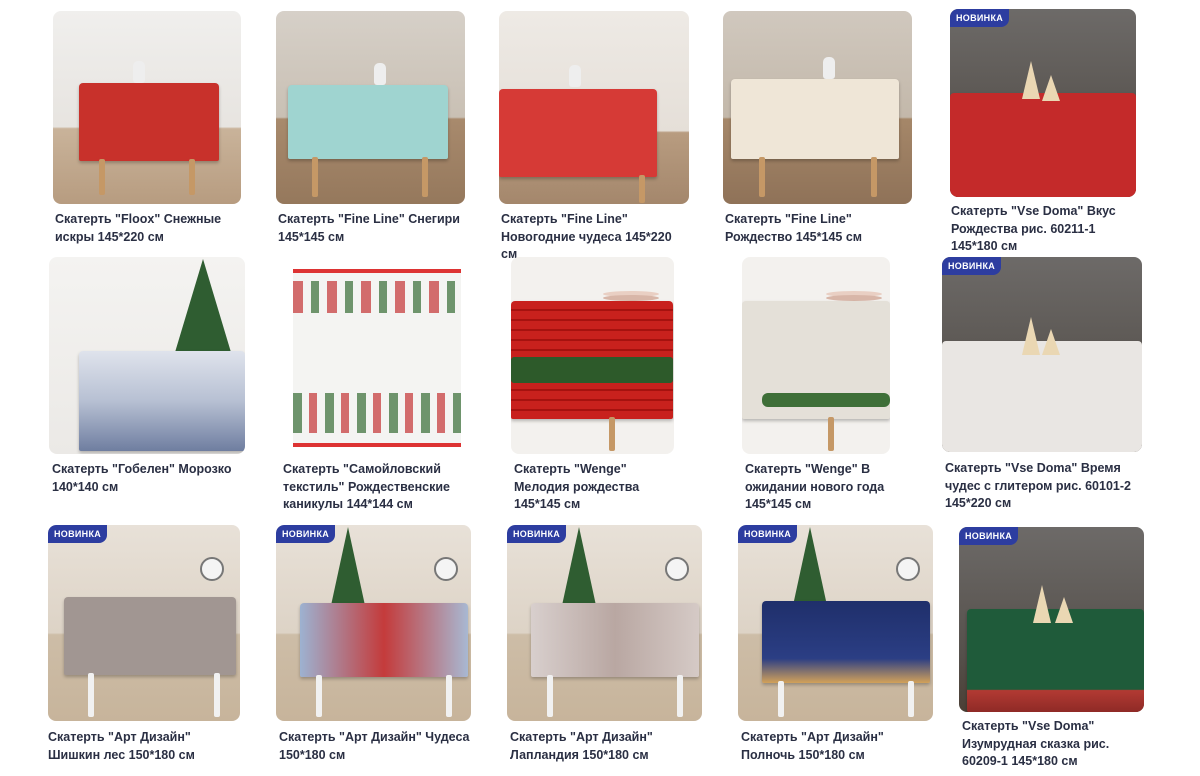  I want to click on product-title: Скатерть "Fine Line" Снегири 145*145 см, so click(371, 228).